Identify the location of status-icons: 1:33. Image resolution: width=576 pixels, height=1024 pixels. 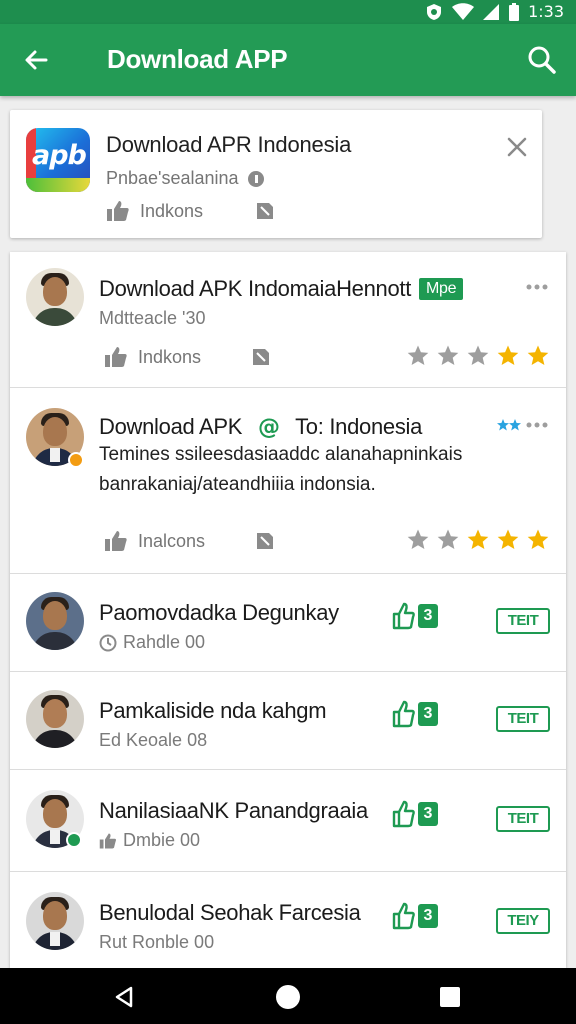
(494, 11).